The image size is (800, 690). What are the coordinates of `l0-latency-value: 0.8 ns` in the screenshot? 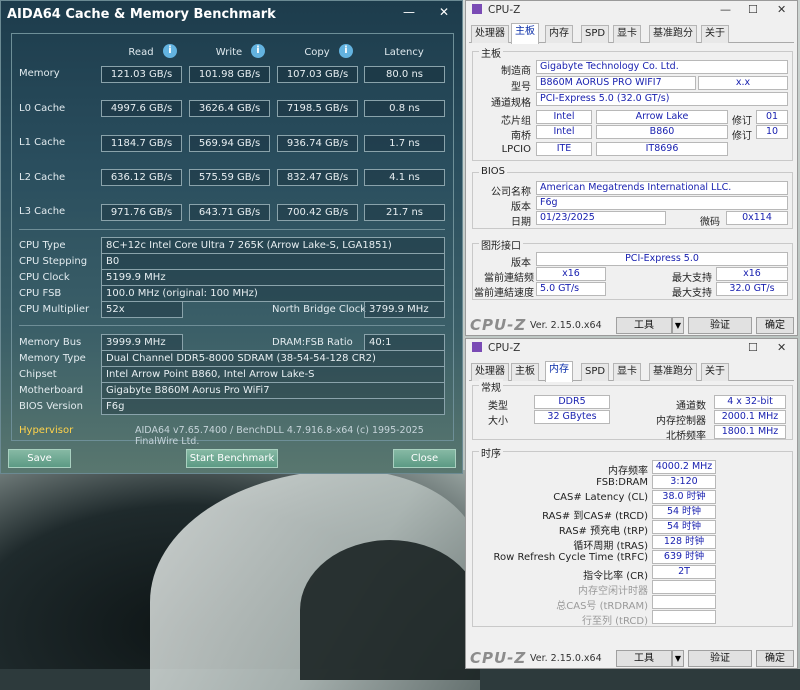 It's located at (404, 108).